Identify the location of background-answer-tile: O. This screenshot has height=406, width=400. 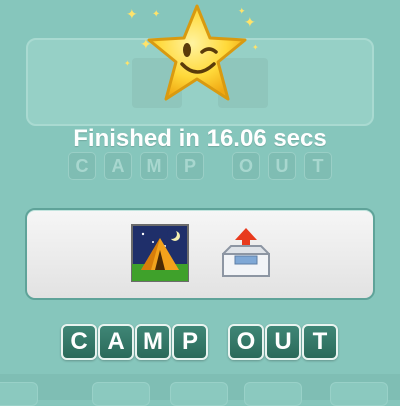
(246, 166).